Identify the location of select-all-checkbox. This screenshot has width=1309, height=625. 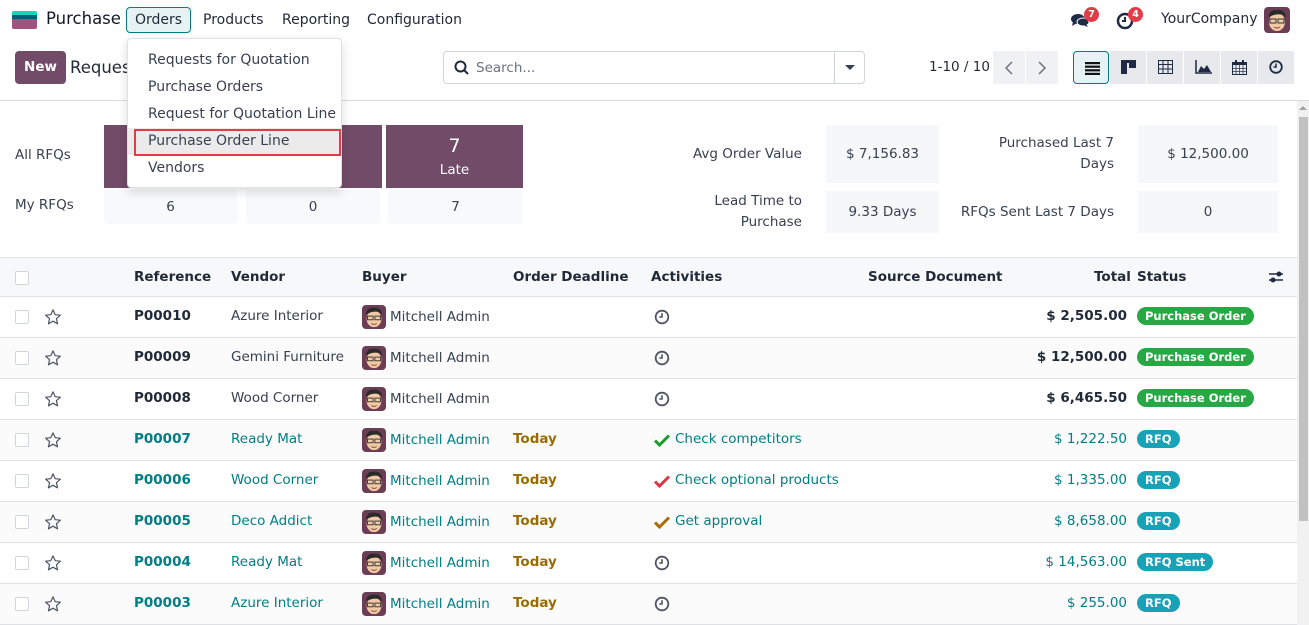
(22, 278).